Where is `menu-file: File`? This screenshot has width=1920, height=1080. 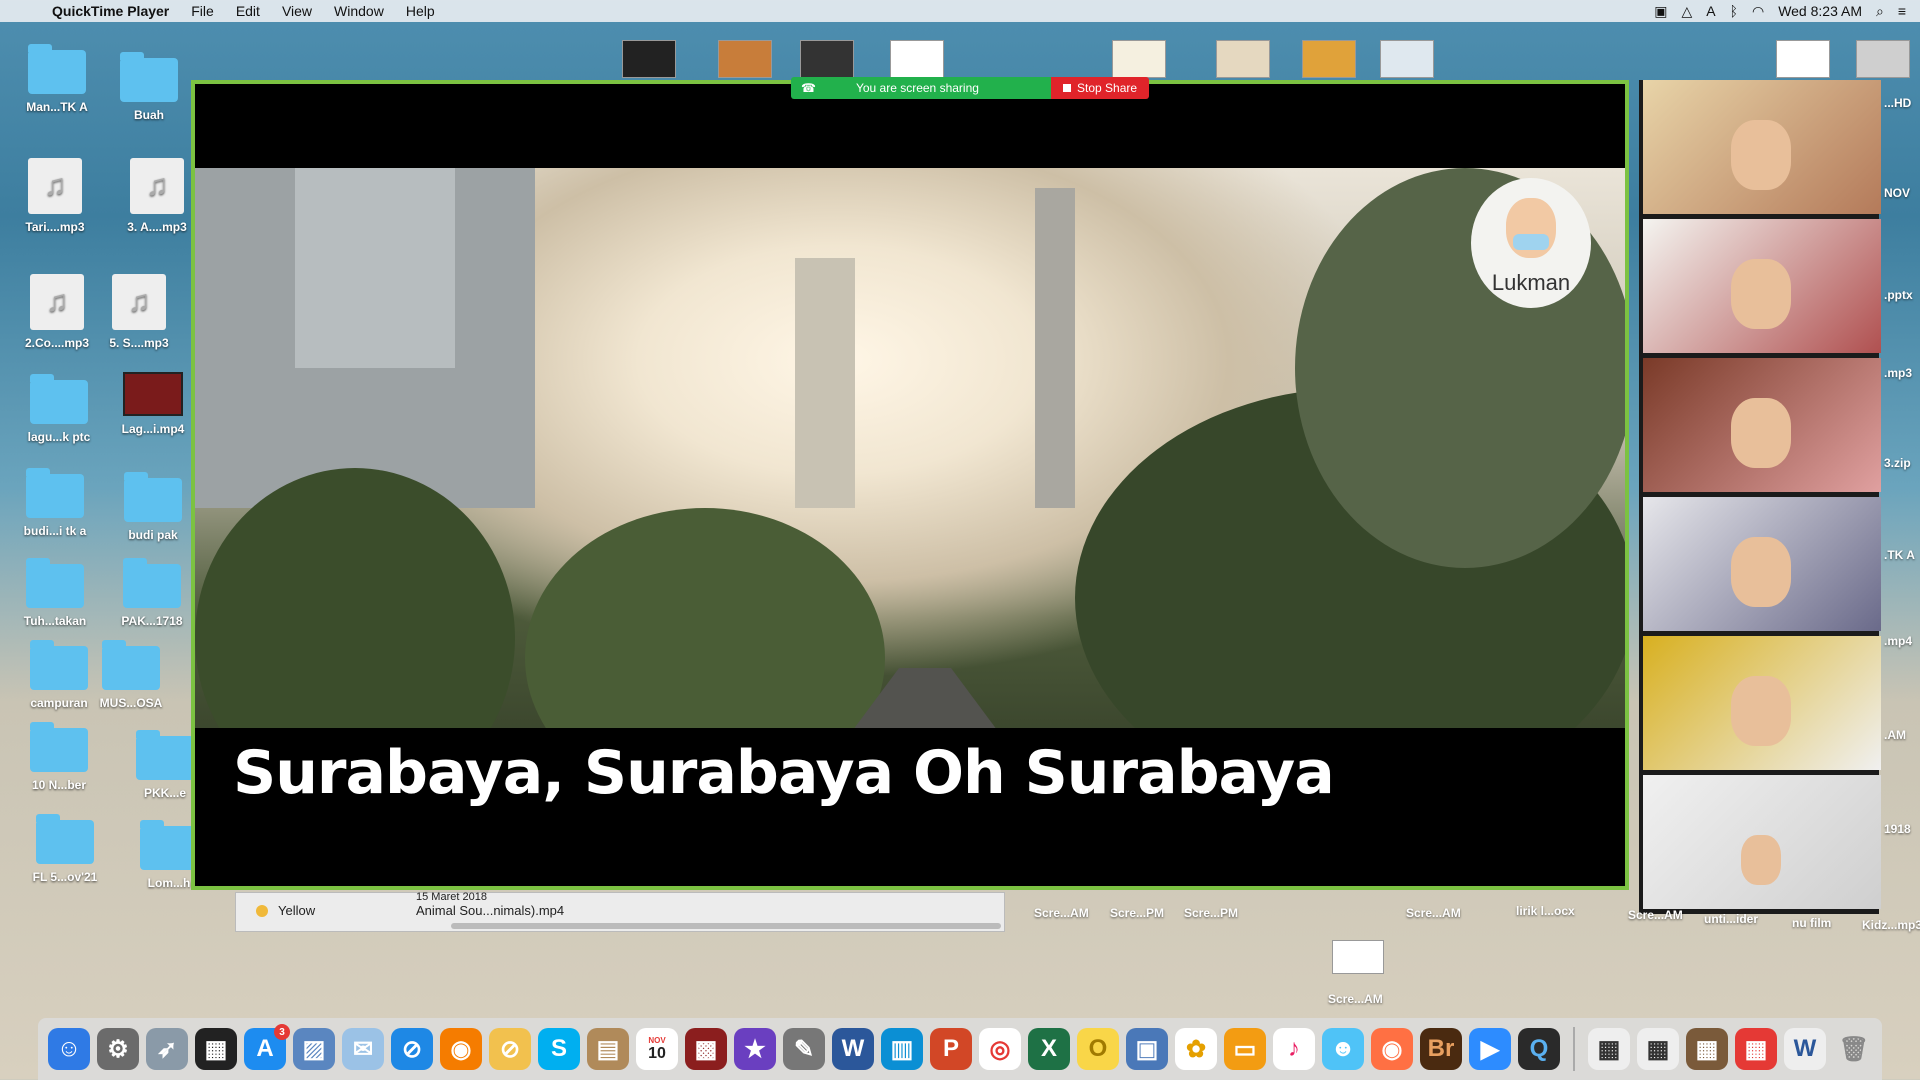
menu-file: File is located at coordinates (202, 11).